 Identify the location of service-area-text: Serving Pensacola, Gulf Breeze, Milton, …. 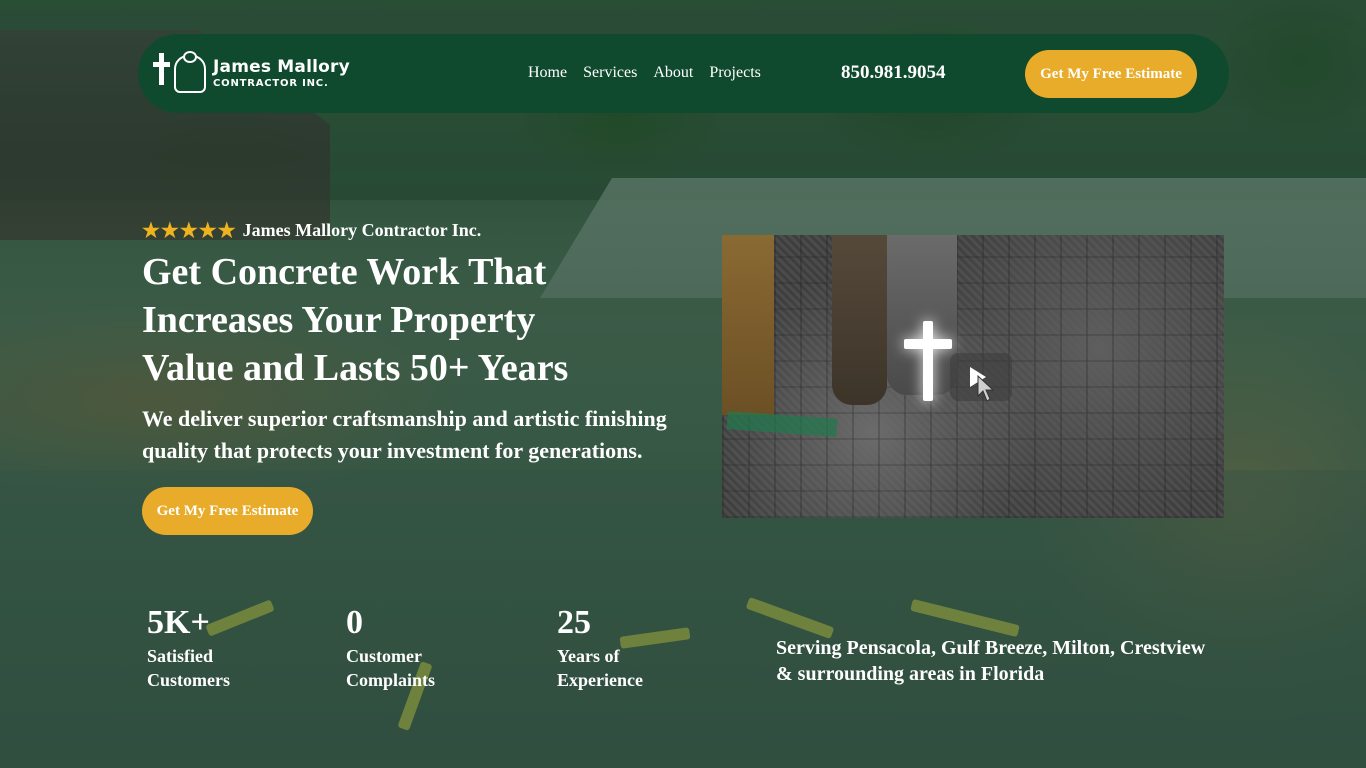
(1001, 661).